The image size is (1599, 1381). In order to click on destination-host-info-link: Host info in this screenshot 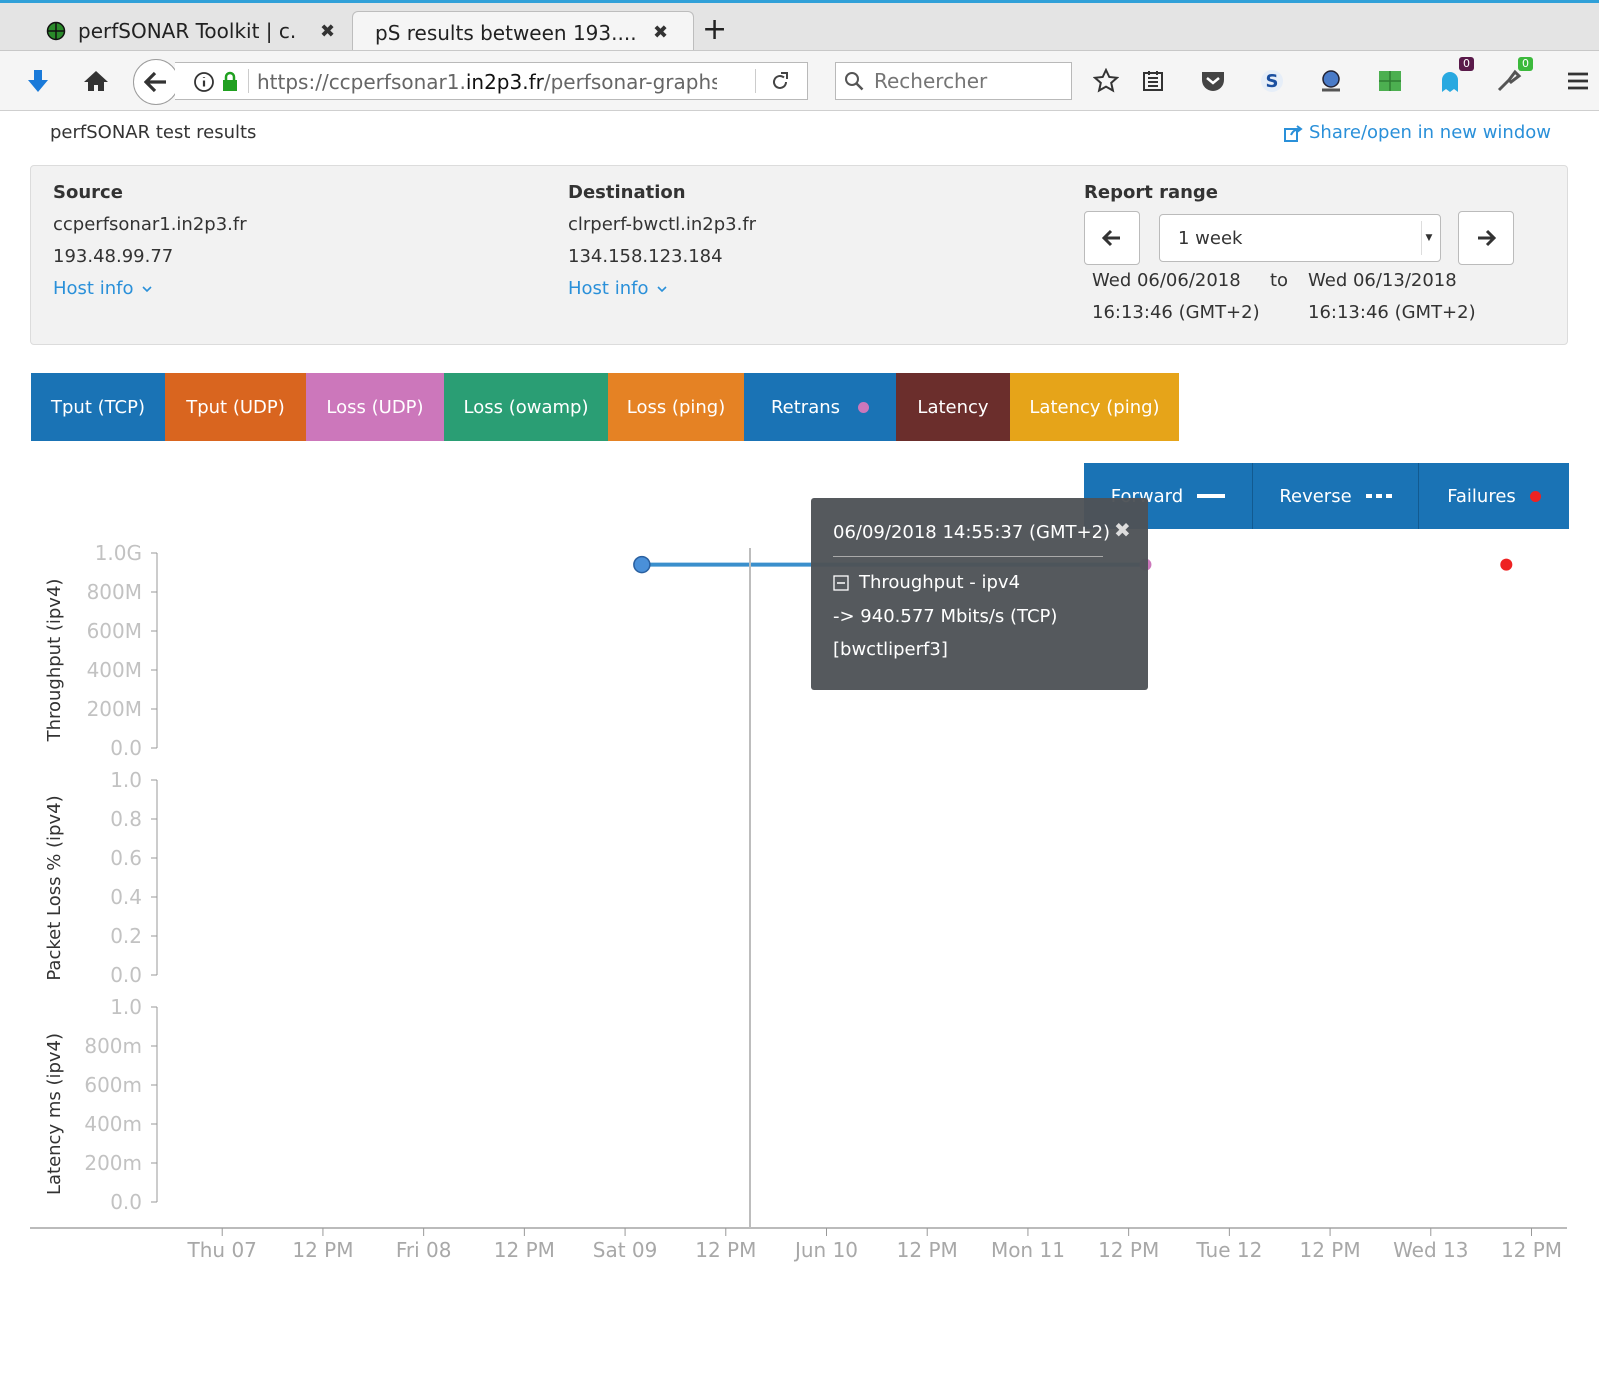, I will do `click(618, 288)`.